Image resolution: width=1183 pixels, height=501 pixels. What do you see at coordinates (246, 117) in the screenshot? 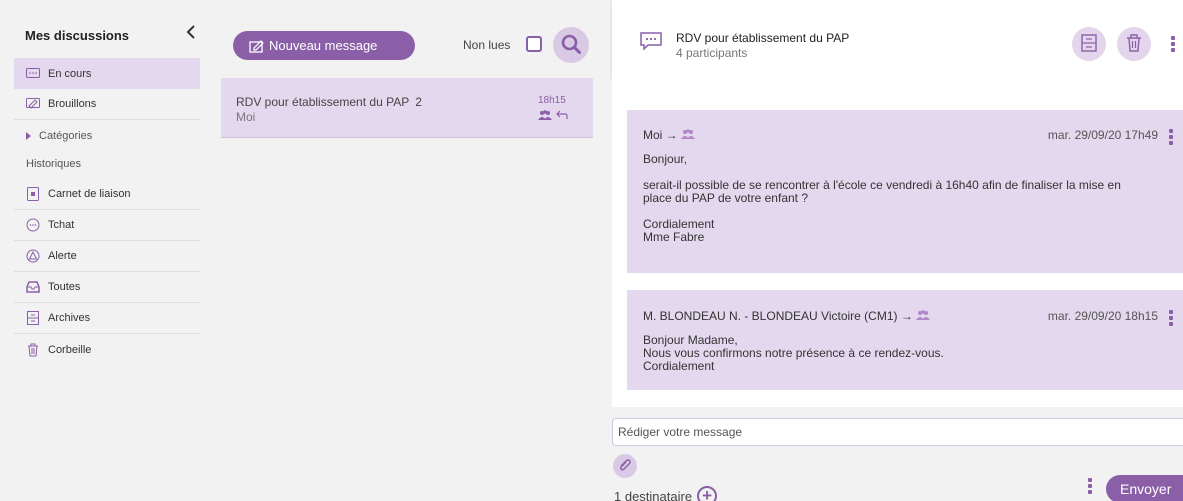
I see `conversation-sender: Moi` at bounding box center [246, 117].